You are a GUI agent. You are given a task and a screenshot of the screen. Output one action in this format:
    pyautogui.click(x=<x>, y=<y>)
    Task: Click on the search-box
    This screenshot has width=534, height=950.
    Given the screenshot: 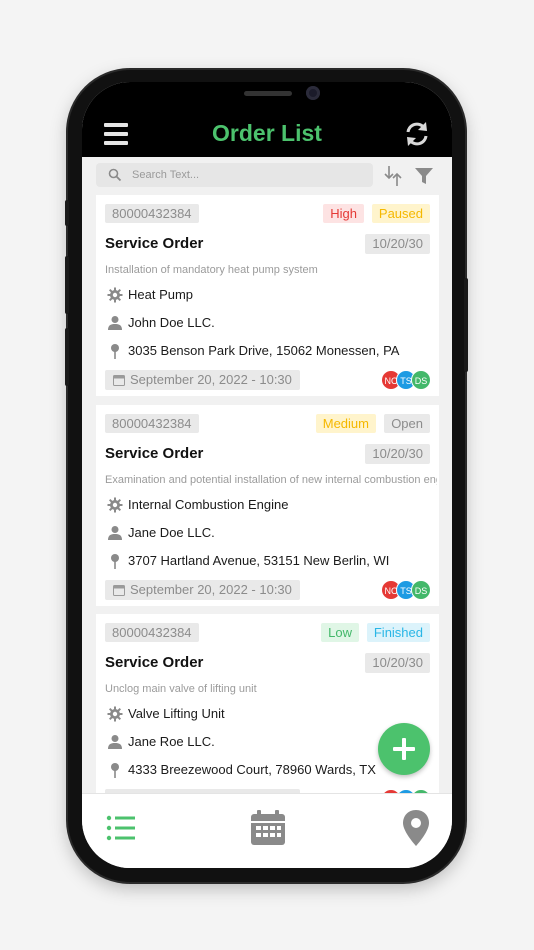 What is the action you would take?
    pyautogui.click(x=234, y=175)
    